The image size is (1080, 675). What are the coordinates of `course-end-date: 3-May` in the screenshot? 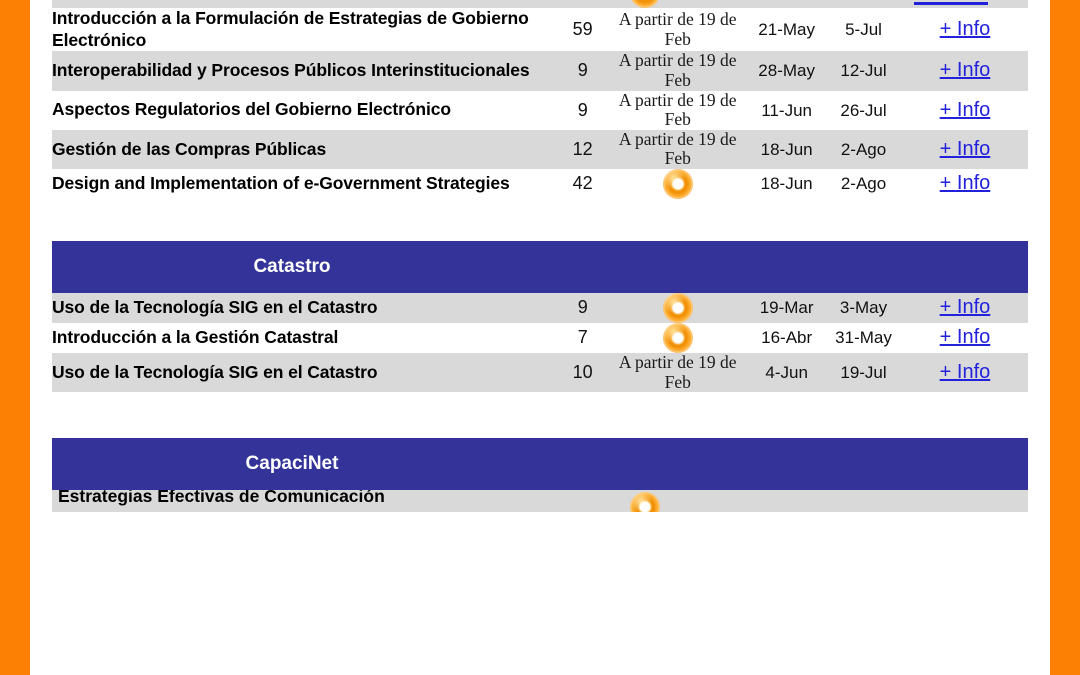 It's located at (863, 308).